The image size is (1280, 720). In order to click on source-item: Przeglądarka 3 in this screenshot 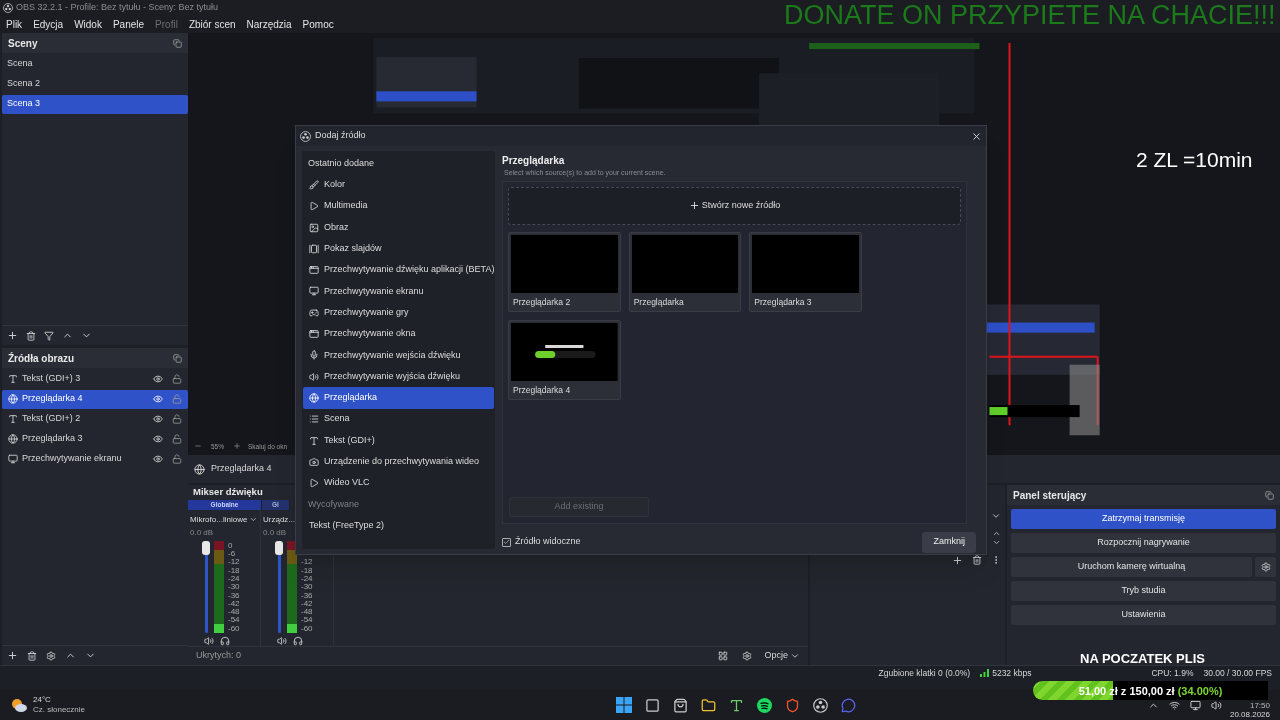, I will do `click(95, 439)`.